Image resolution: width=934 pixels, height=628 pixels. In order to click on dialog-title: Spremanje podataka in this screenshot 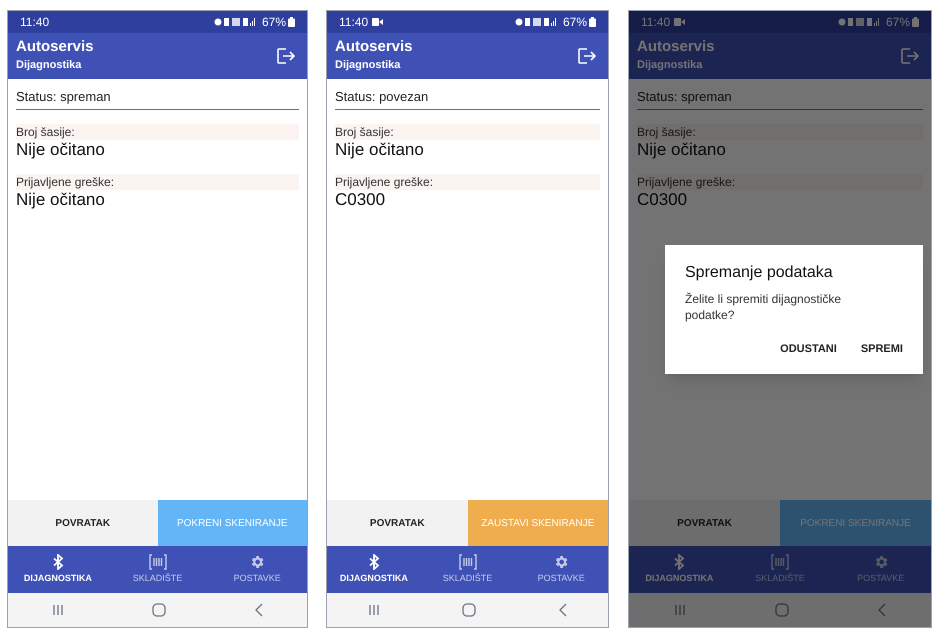, I will do `click(759, 273)`.